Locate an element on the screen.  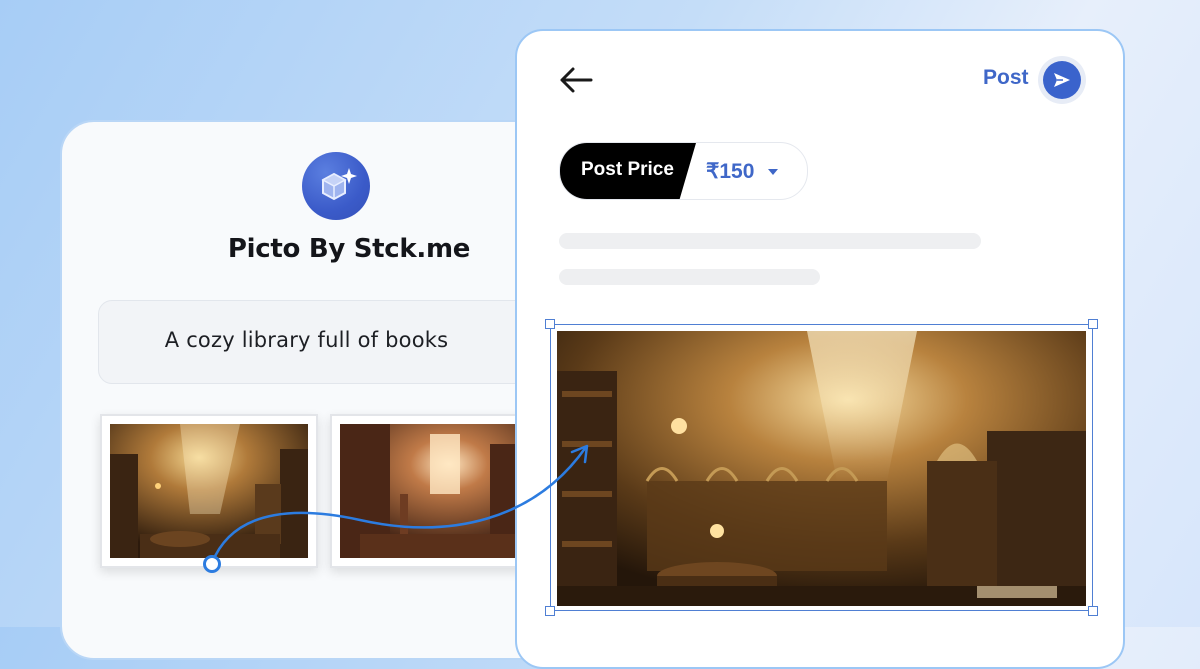
post-button-label: Post is located at coordinates (1006, 78).